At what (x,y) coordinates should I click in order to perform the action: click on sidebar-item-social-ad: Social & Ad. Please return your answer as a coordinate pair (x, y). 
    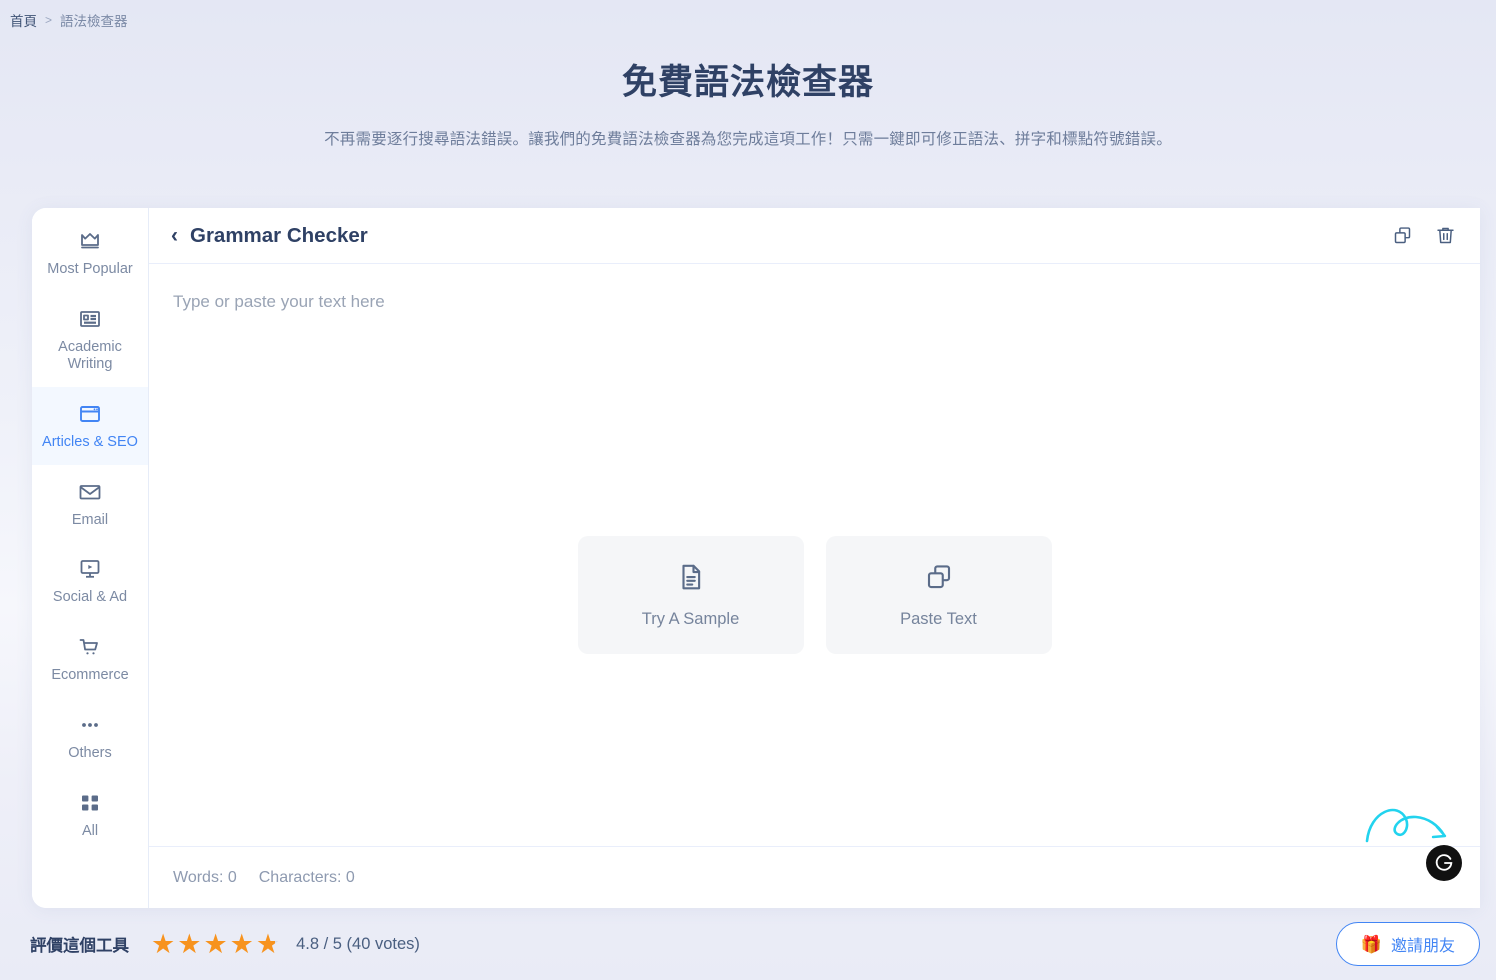
    Looking at the image, I should click on (90, 581).